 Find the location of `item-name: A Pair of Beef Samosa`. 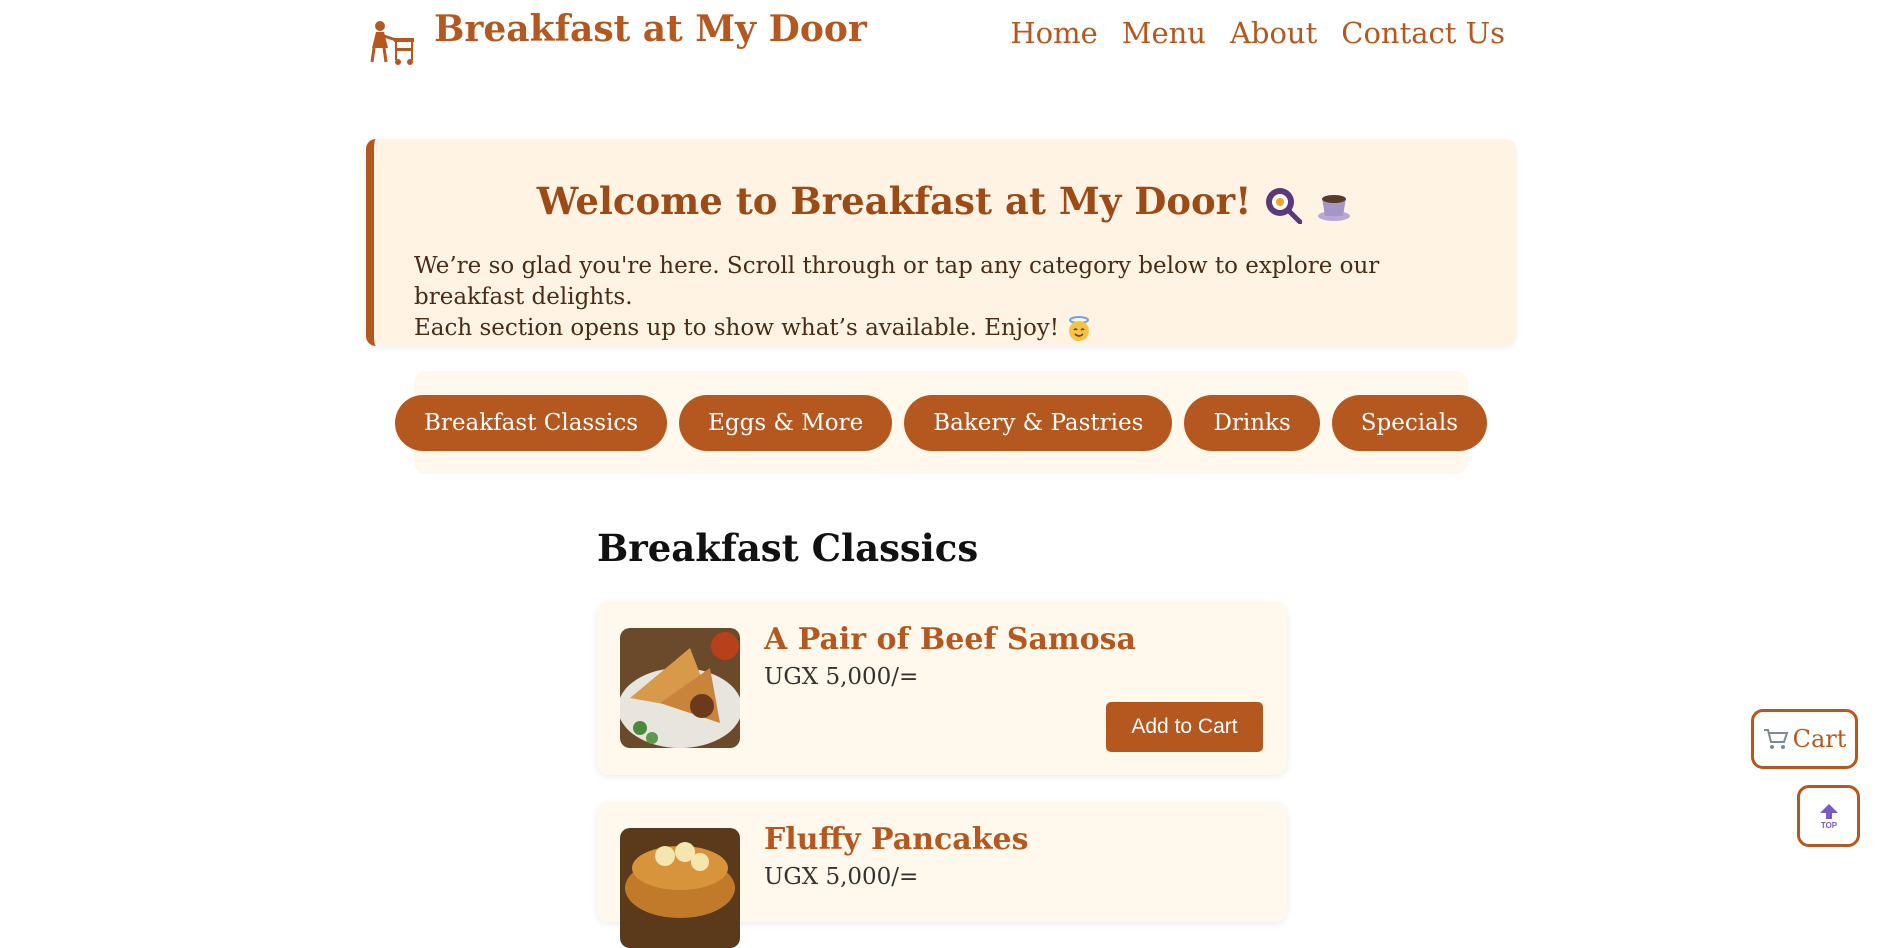

item-name: A Pair of Beef Samosa is located at coordinates (950, 639).